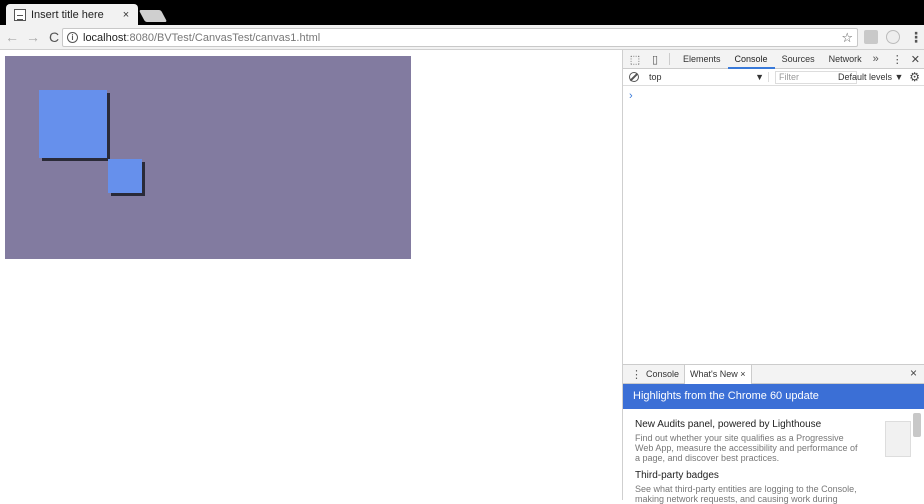 Image resolution: width=924 pixels, height=504 pixels. I want to click on page-favicon-icon, so click(20, 14).